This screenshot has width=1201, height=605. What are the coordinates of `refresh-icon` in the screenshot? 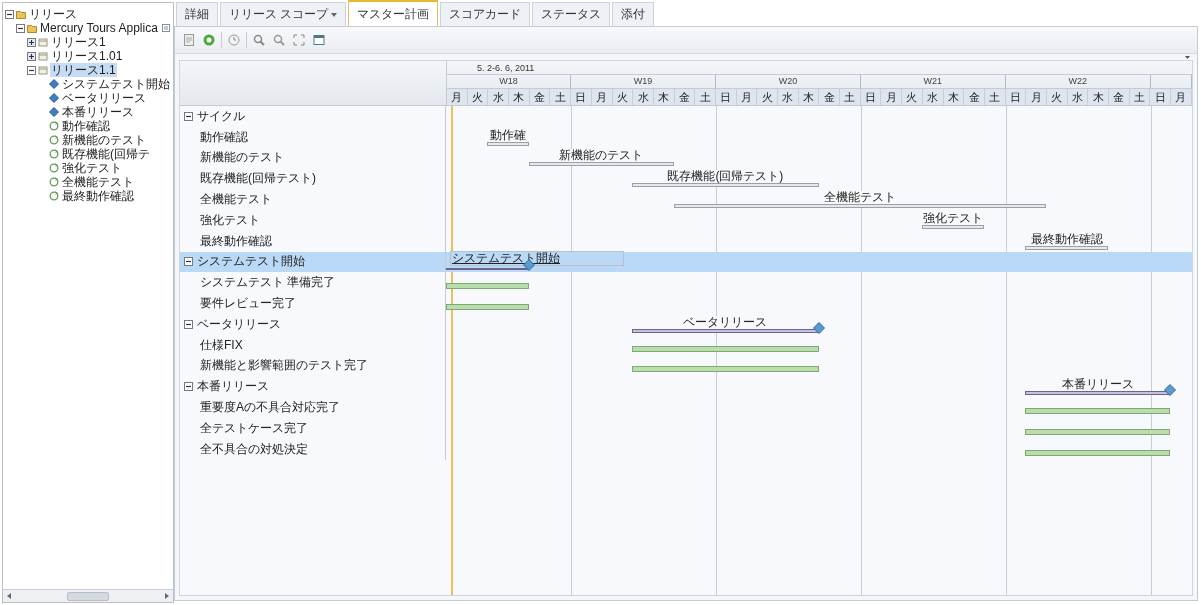 It's located at (209, 40).